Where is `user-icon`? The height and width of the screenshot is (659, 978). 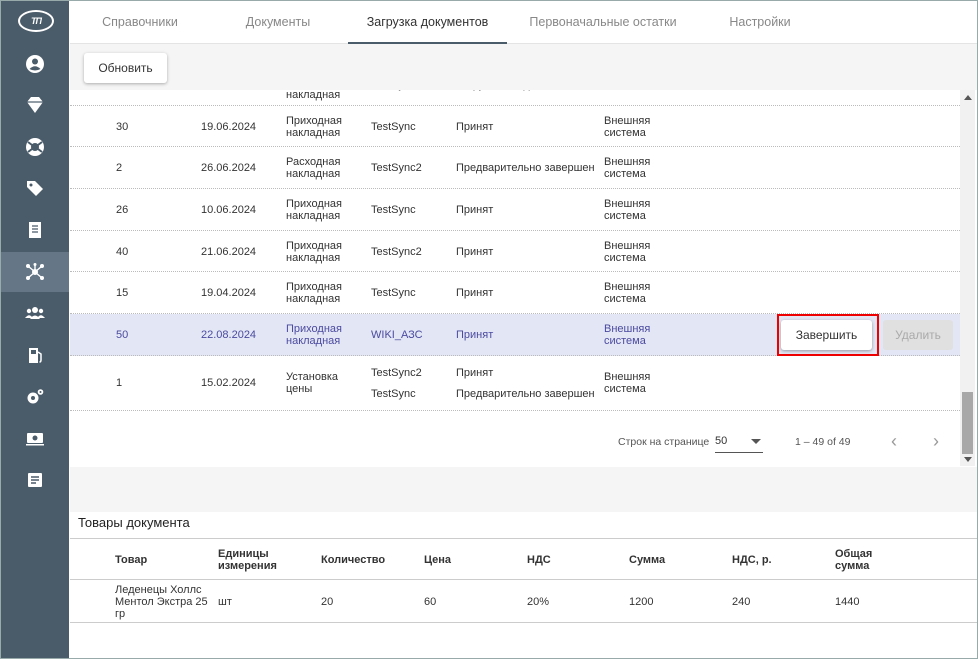 user-icon is located at coordinates (35, 64).